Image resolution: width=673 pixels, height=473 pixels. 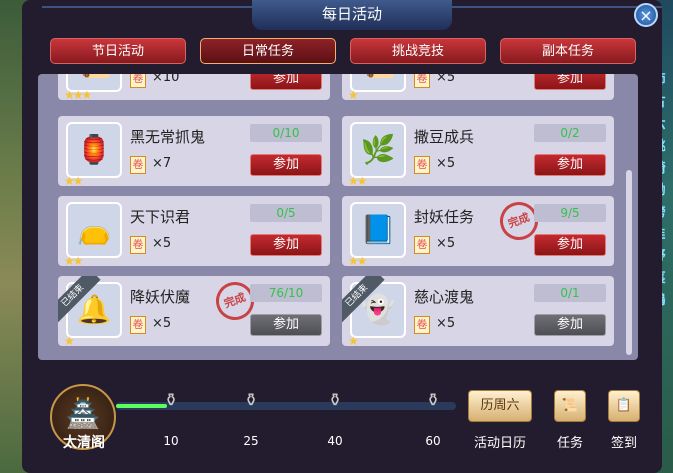 What do you see at coordinates (352, 15) in the screenshot?
I see `window-title: 每日活动` at bounding box center [352, 15].